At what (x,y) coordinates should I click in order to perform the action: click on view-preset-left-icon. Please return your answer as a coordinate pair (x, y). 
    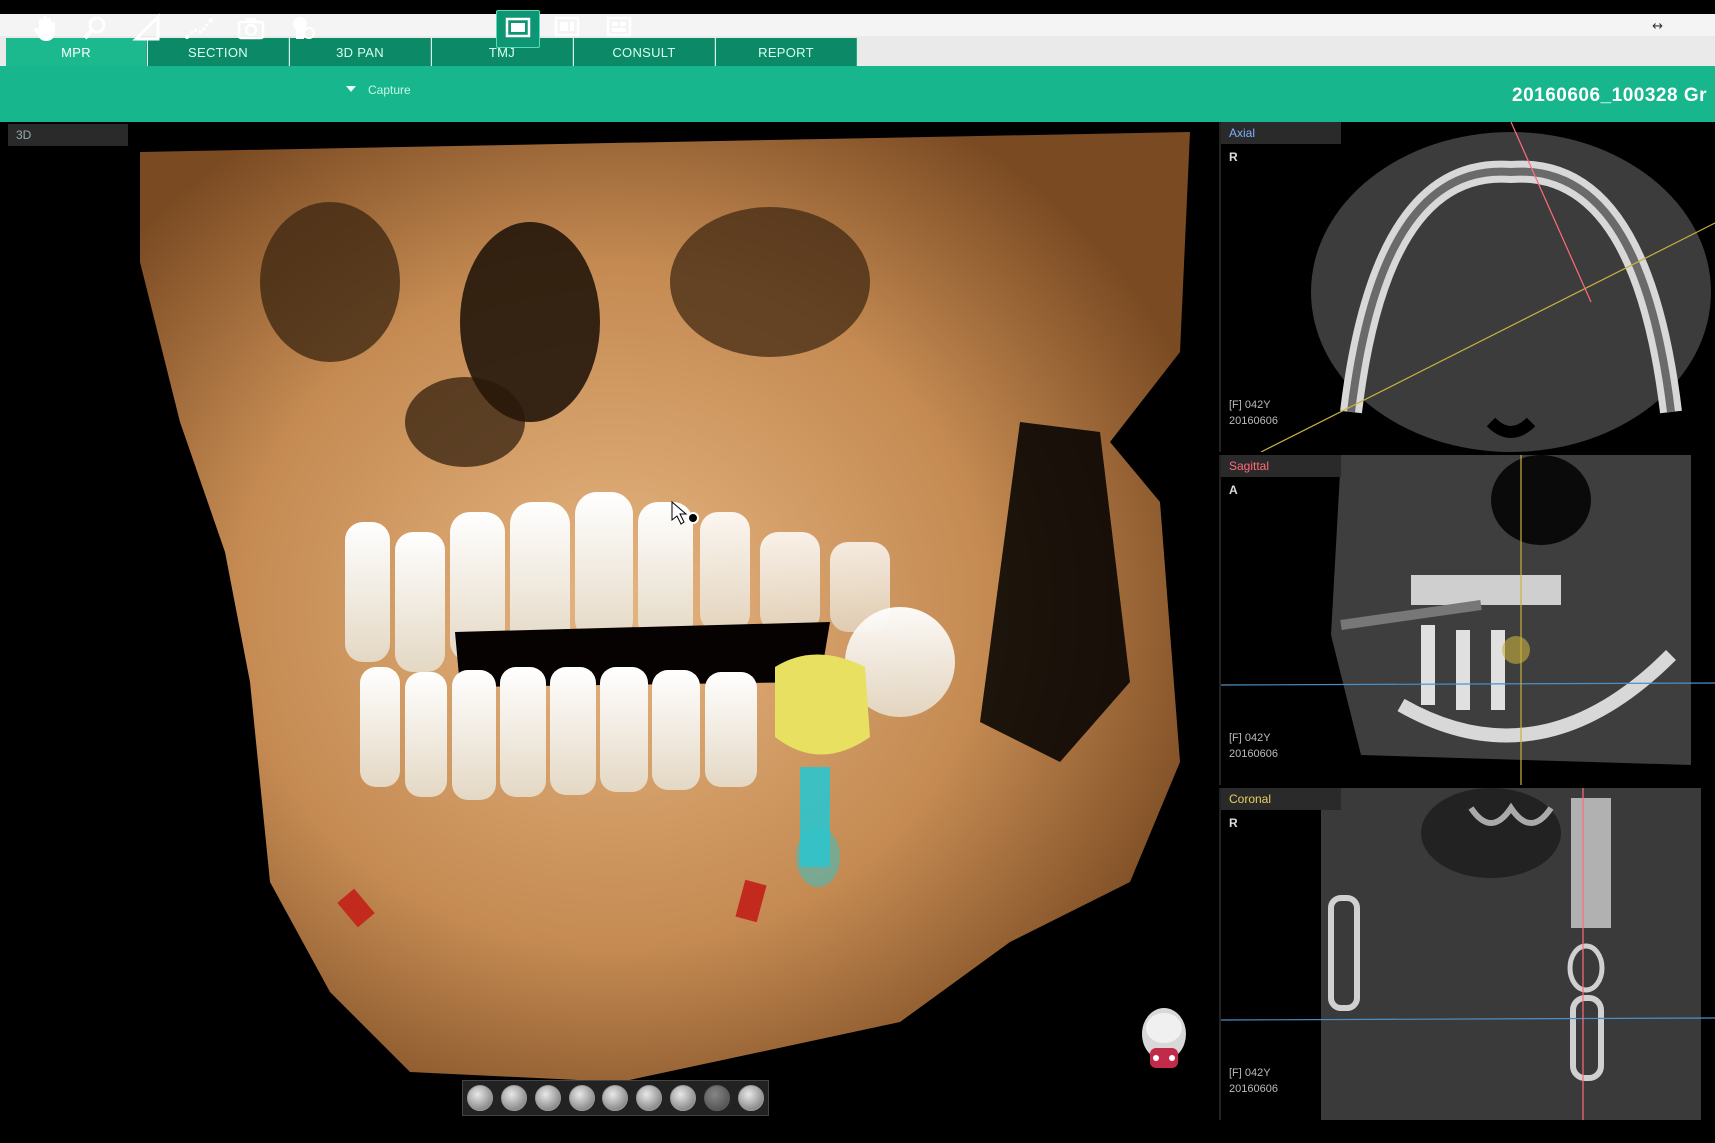
    Looking at the image, I should click on (513, 1098).